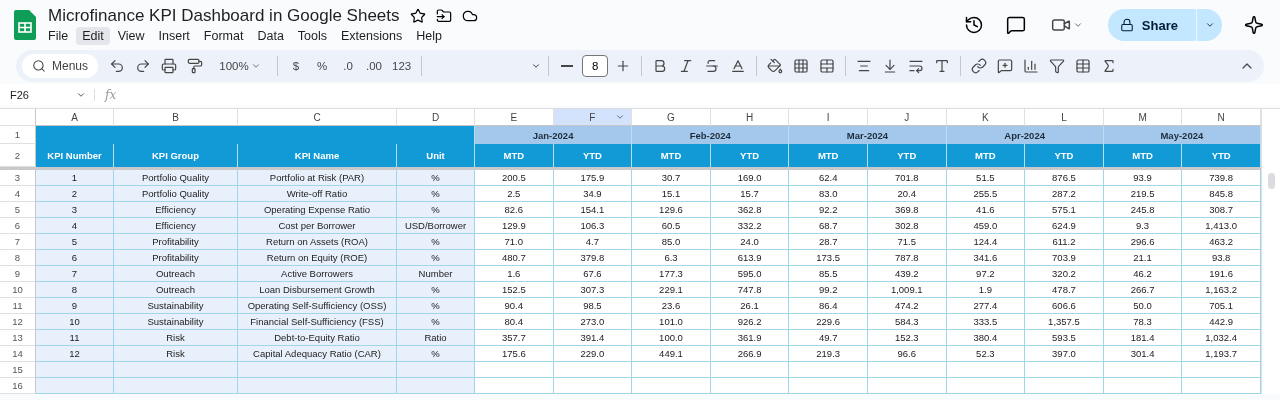 Image resolution: width=1280 pixels, height=400 pixels. What do you see at coordinates (58, 35) in the screenshot?
I see `menu-item: File` at bounding box center [58, 35].